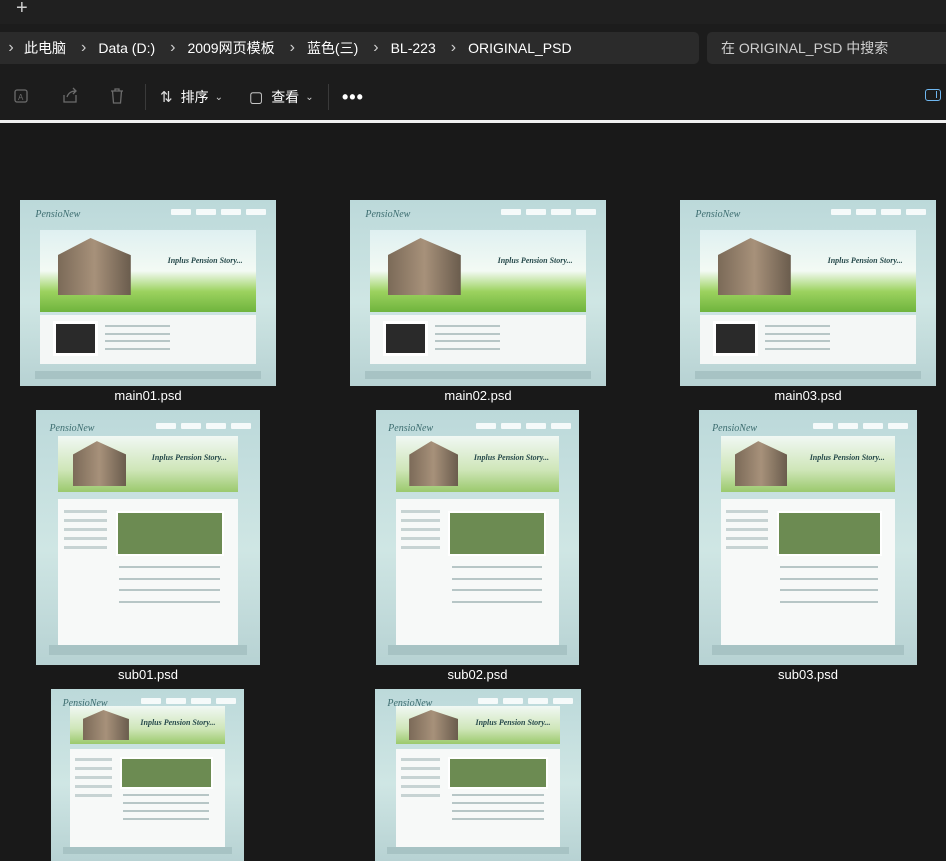  What do you see at coordinates (70, 97) in the screenshot?
I see `share-icon` at bounding box center [70, 97].